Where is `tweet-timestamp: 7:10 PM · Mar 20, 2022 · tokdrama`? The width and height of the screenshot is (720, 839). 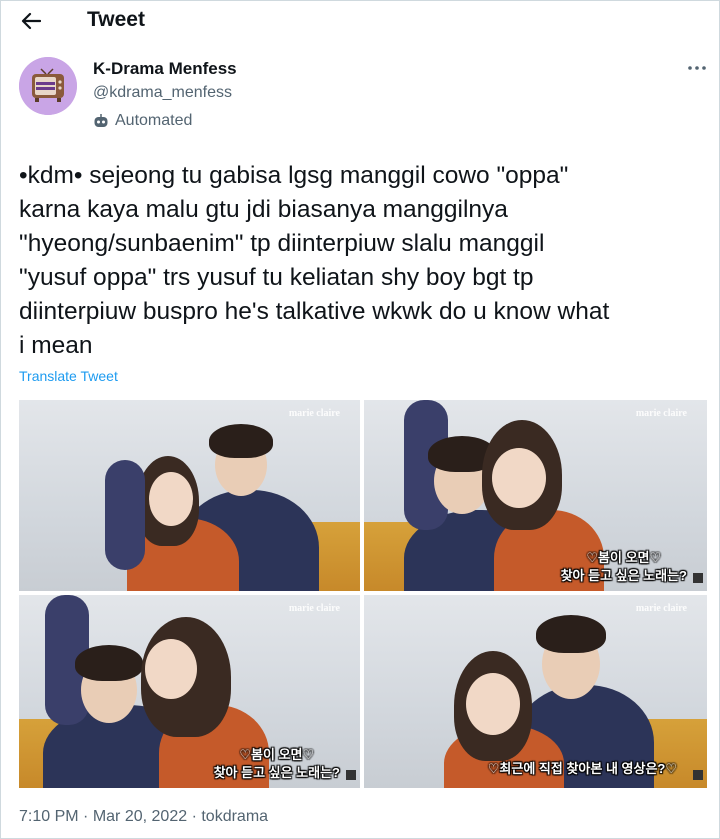 tweet-timestamp: 7:10 PM · Mar 20, 2022 · tokdrama is located at coordinates (143, 817).